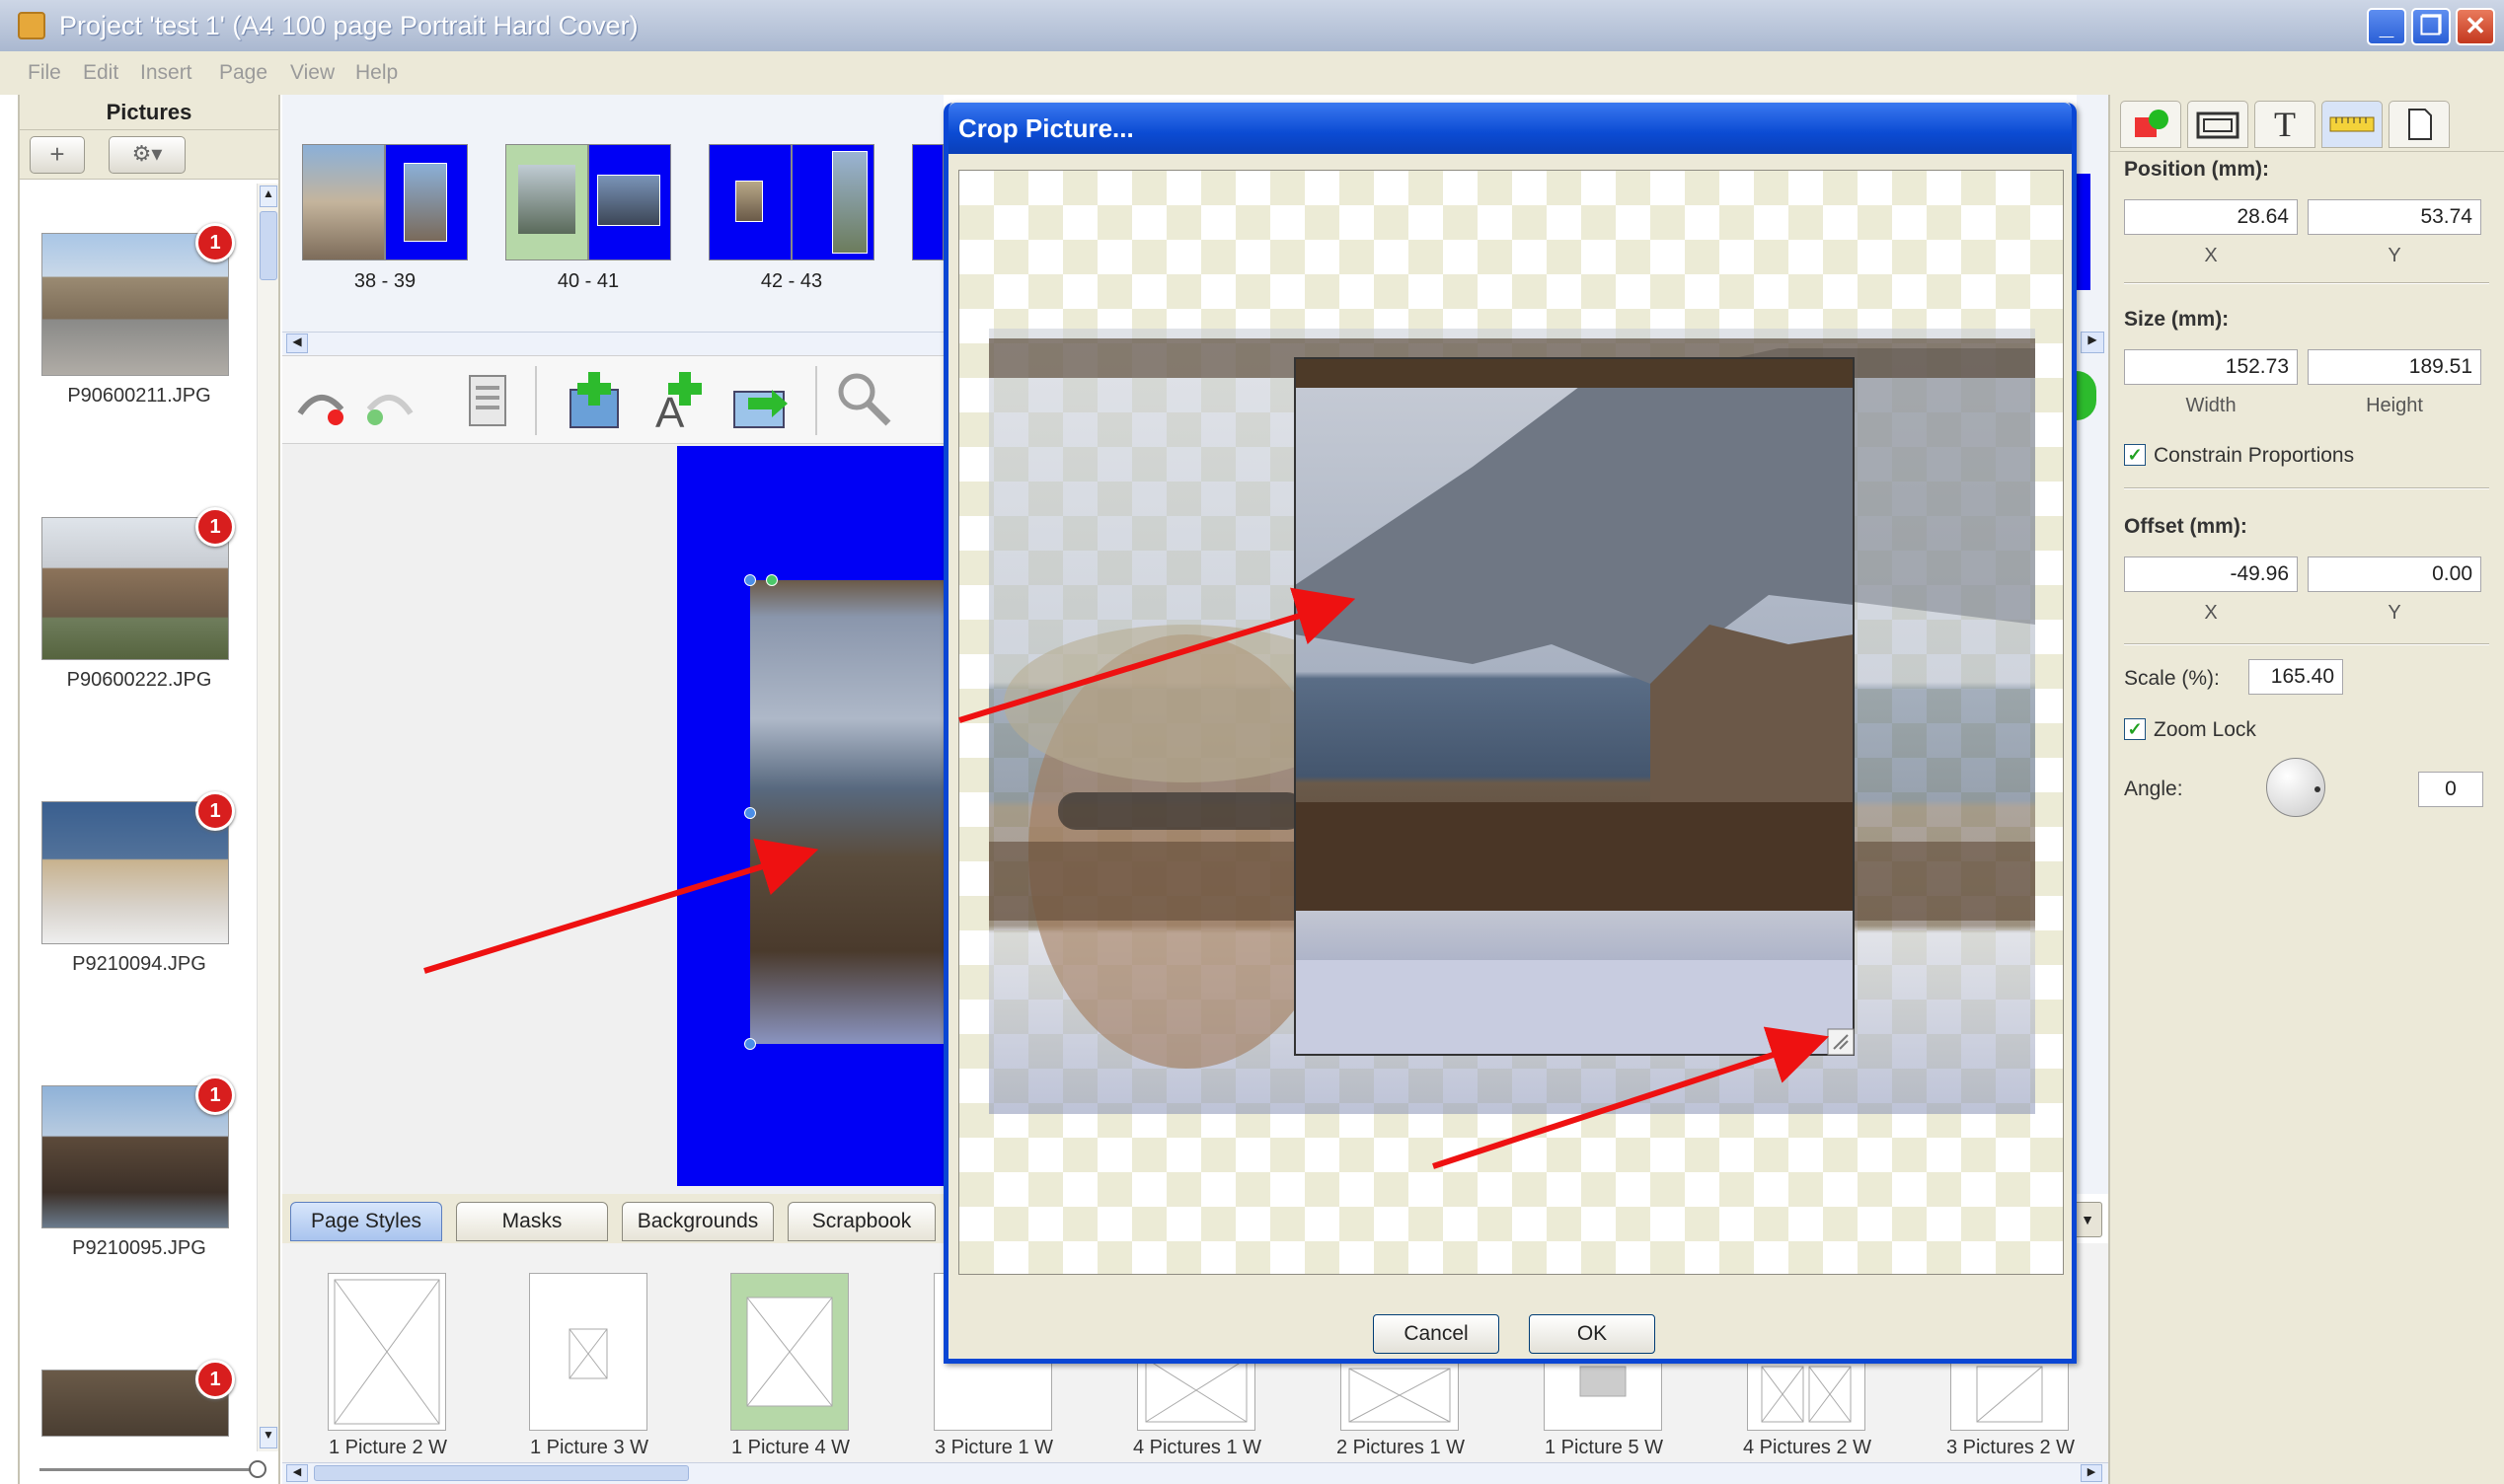  I want to click on width-field: 152.73, so click(2211, 367).